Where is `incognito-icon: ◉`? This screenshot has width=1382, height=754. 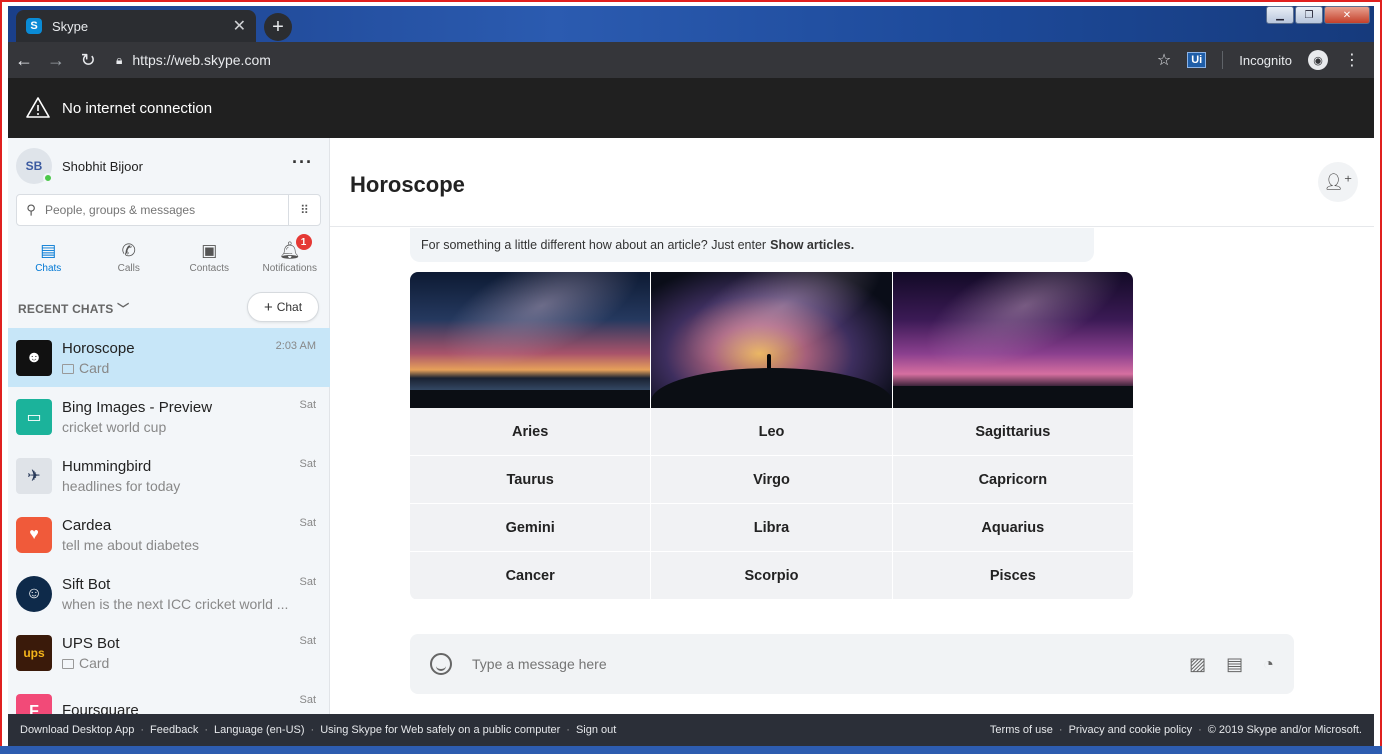
incognito-icon: ◉ is located at coordinates (1318, 60).